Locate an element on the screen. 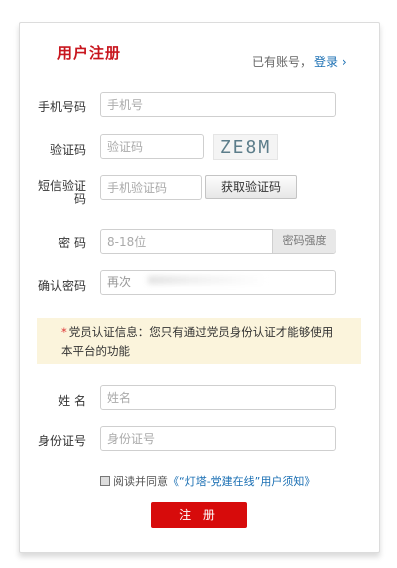  sms-code-input is located at coordinates (151, 187).